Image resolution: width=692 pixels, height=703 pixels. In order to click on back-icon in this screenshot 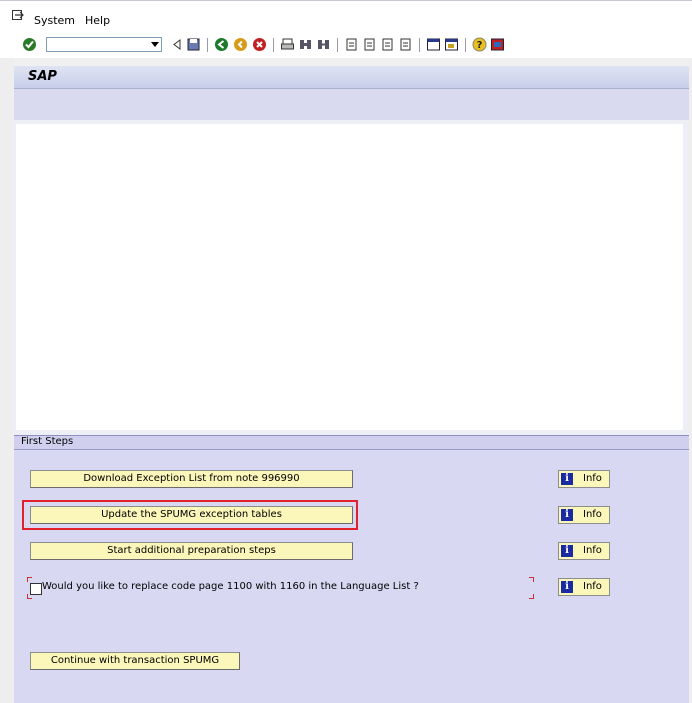, I will do `click(221, 44)`.